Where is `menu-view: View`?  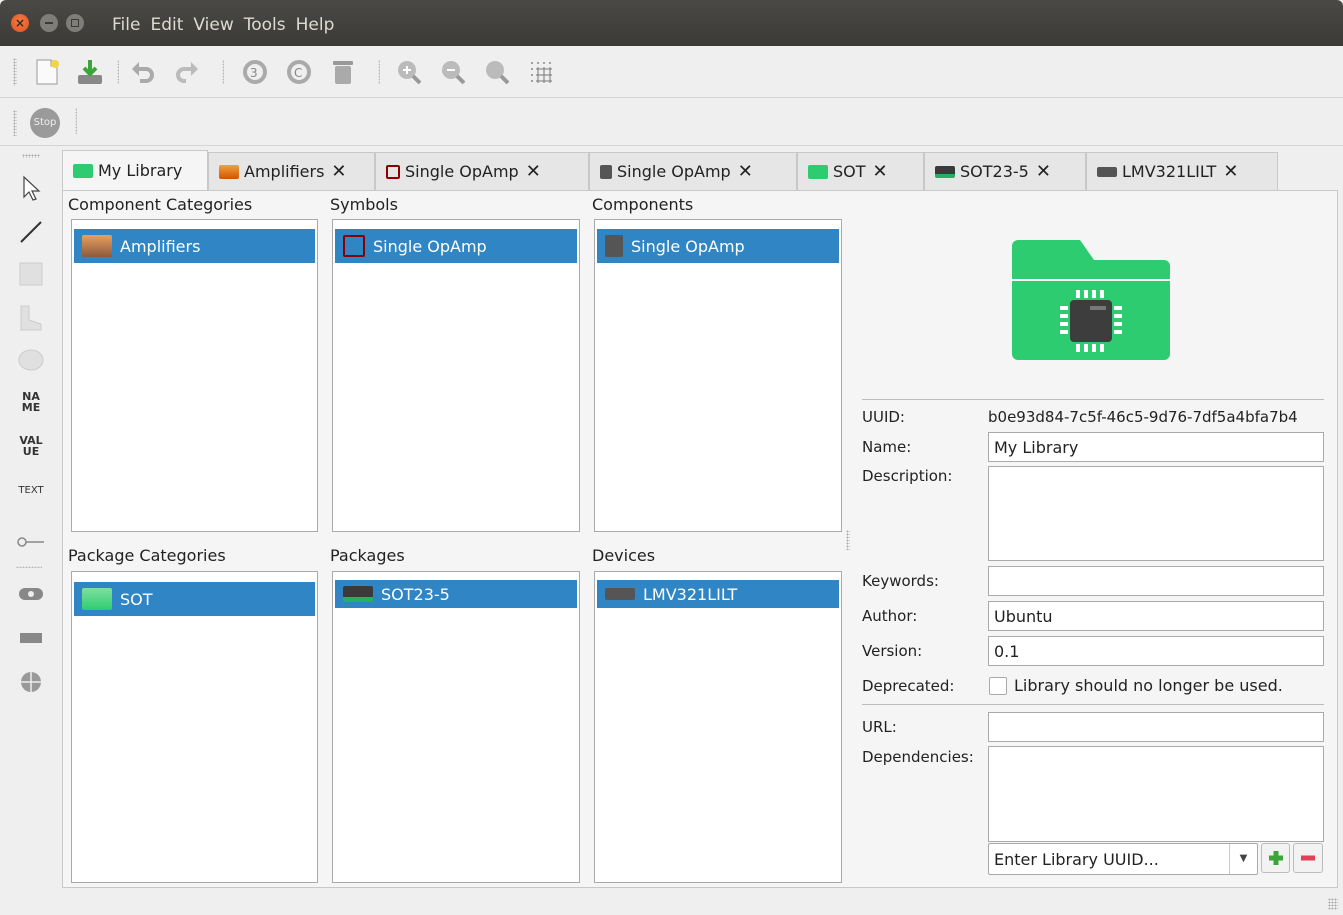 menu-view: View is located at coordinates (213, 25).